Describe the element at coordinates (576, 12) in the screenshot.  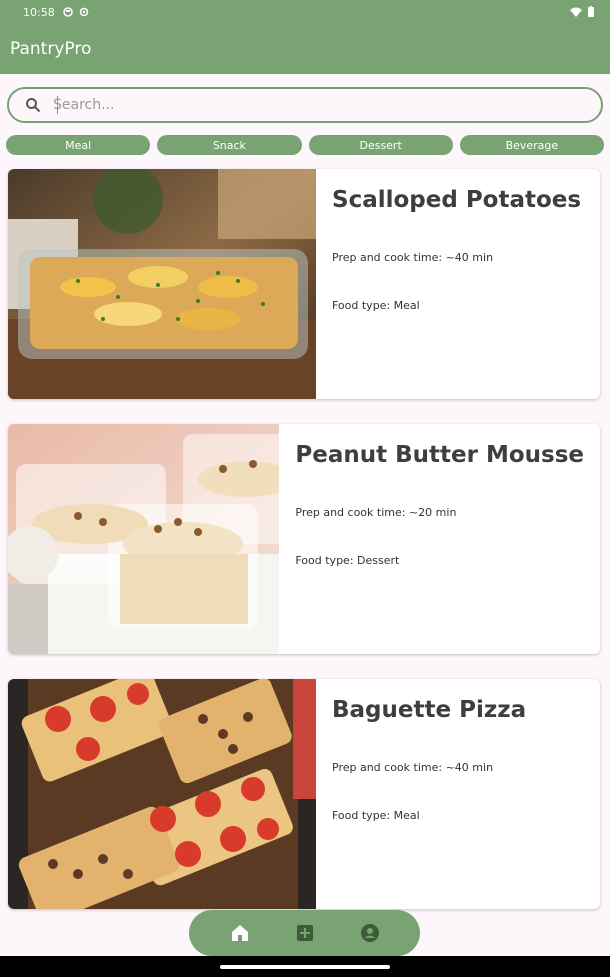
I see `wifi-icon` at that location.